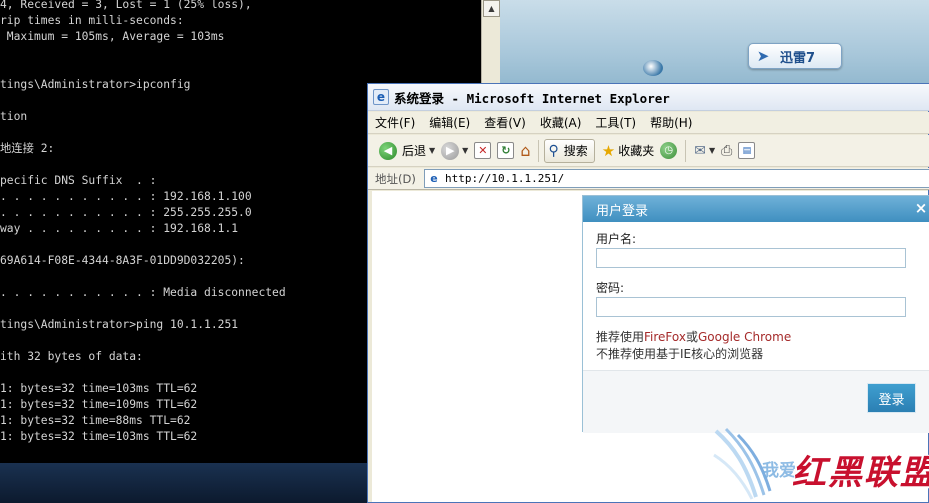  Describe the element at coordinates (763, 56) in the screenshot. I see `xunlei-bird-icon: ➤` at that location.